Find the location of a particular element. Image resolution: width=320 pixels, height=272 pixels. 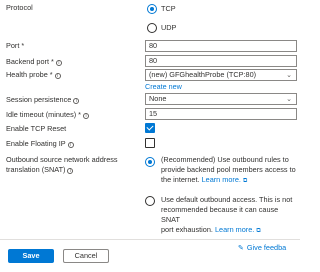

snat-label-line2: translation (SNAT) i is located at coordinates (40, 170).